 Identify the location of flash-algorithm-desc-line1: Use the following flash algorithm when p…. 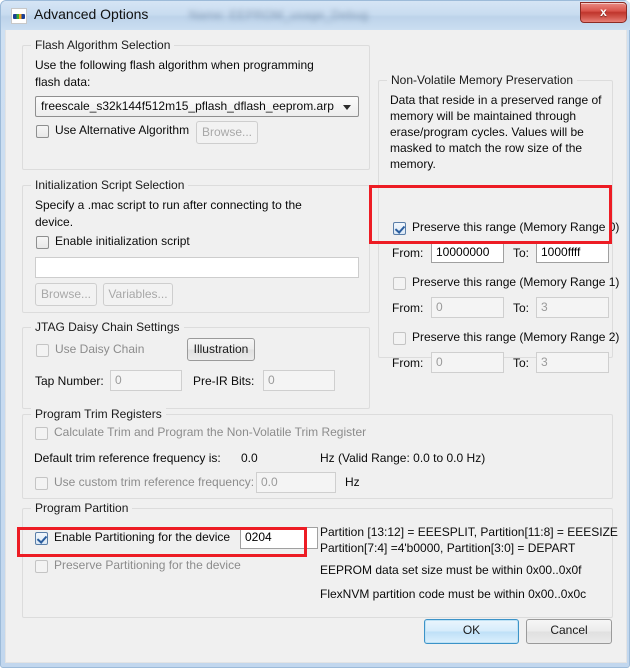
(174, 65).